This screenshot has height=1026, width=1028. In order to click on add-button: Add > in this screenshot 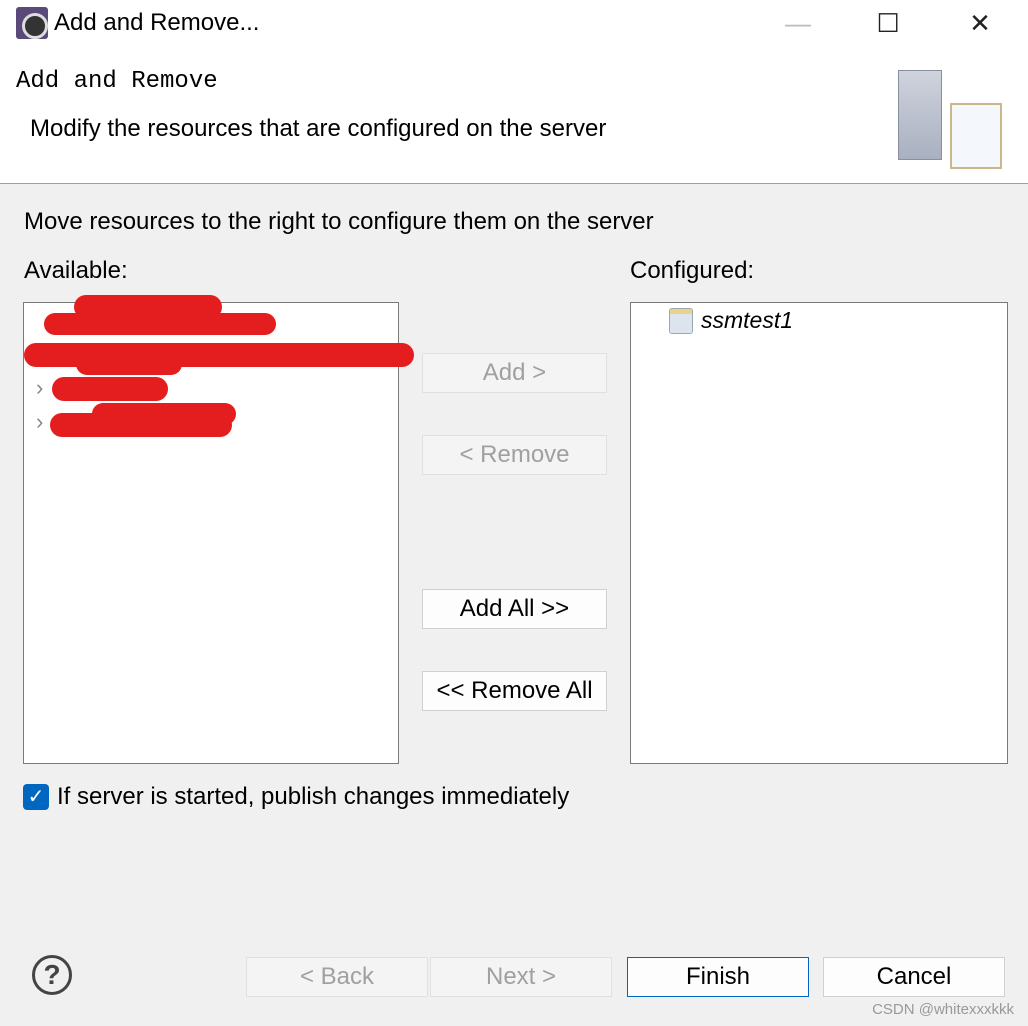, I will do `click(514, 373)`.